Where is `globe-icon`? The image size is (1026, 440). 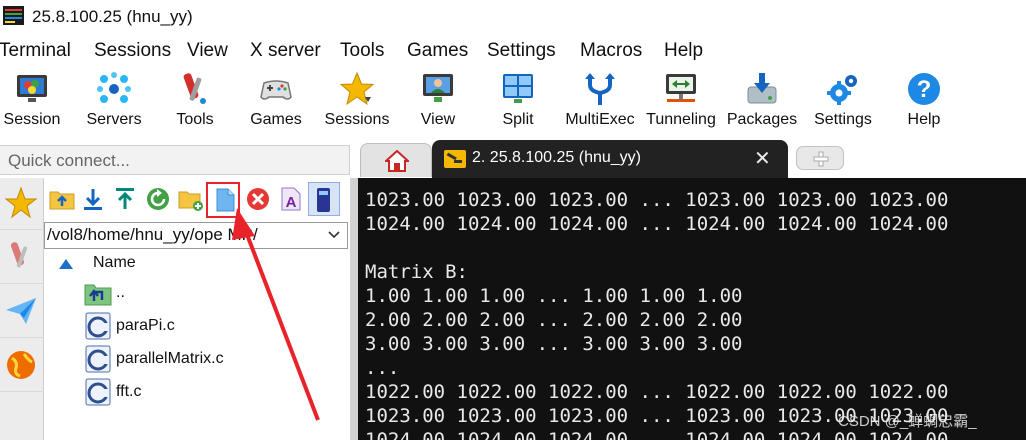 globe-icon is located at coordinates (21, 365).